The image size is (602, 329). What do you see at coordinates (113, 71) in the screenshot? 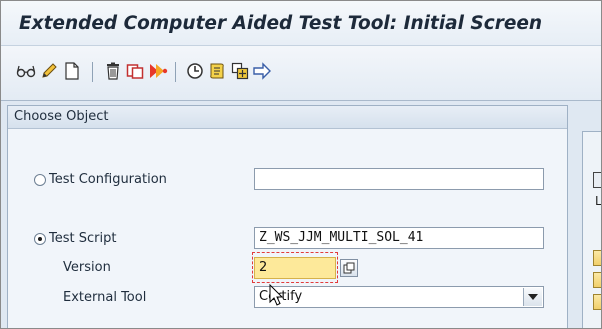
I see `delete-icon` at bounding box center [113, 71].